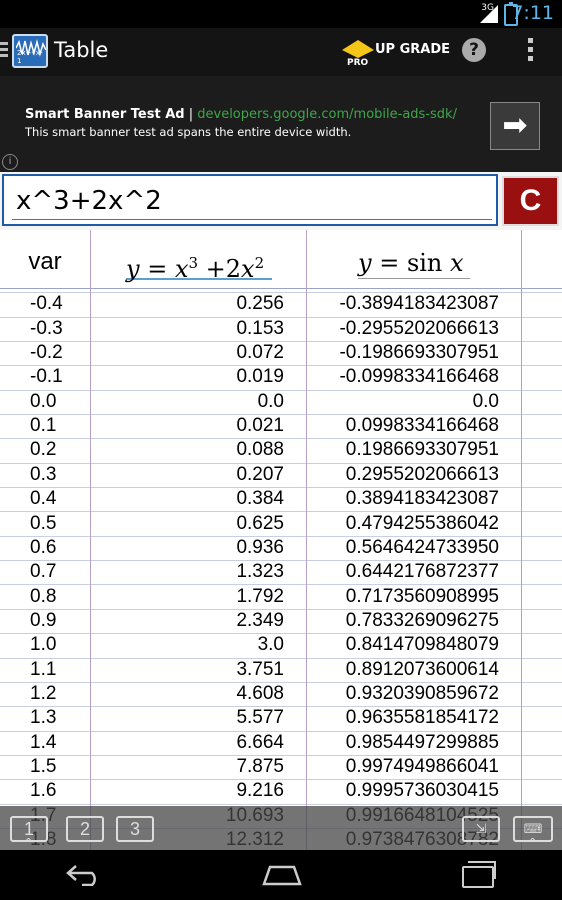 This screenshot has height=900, width=562. I want to click on cell-f: 9.216, so click(260, 791).